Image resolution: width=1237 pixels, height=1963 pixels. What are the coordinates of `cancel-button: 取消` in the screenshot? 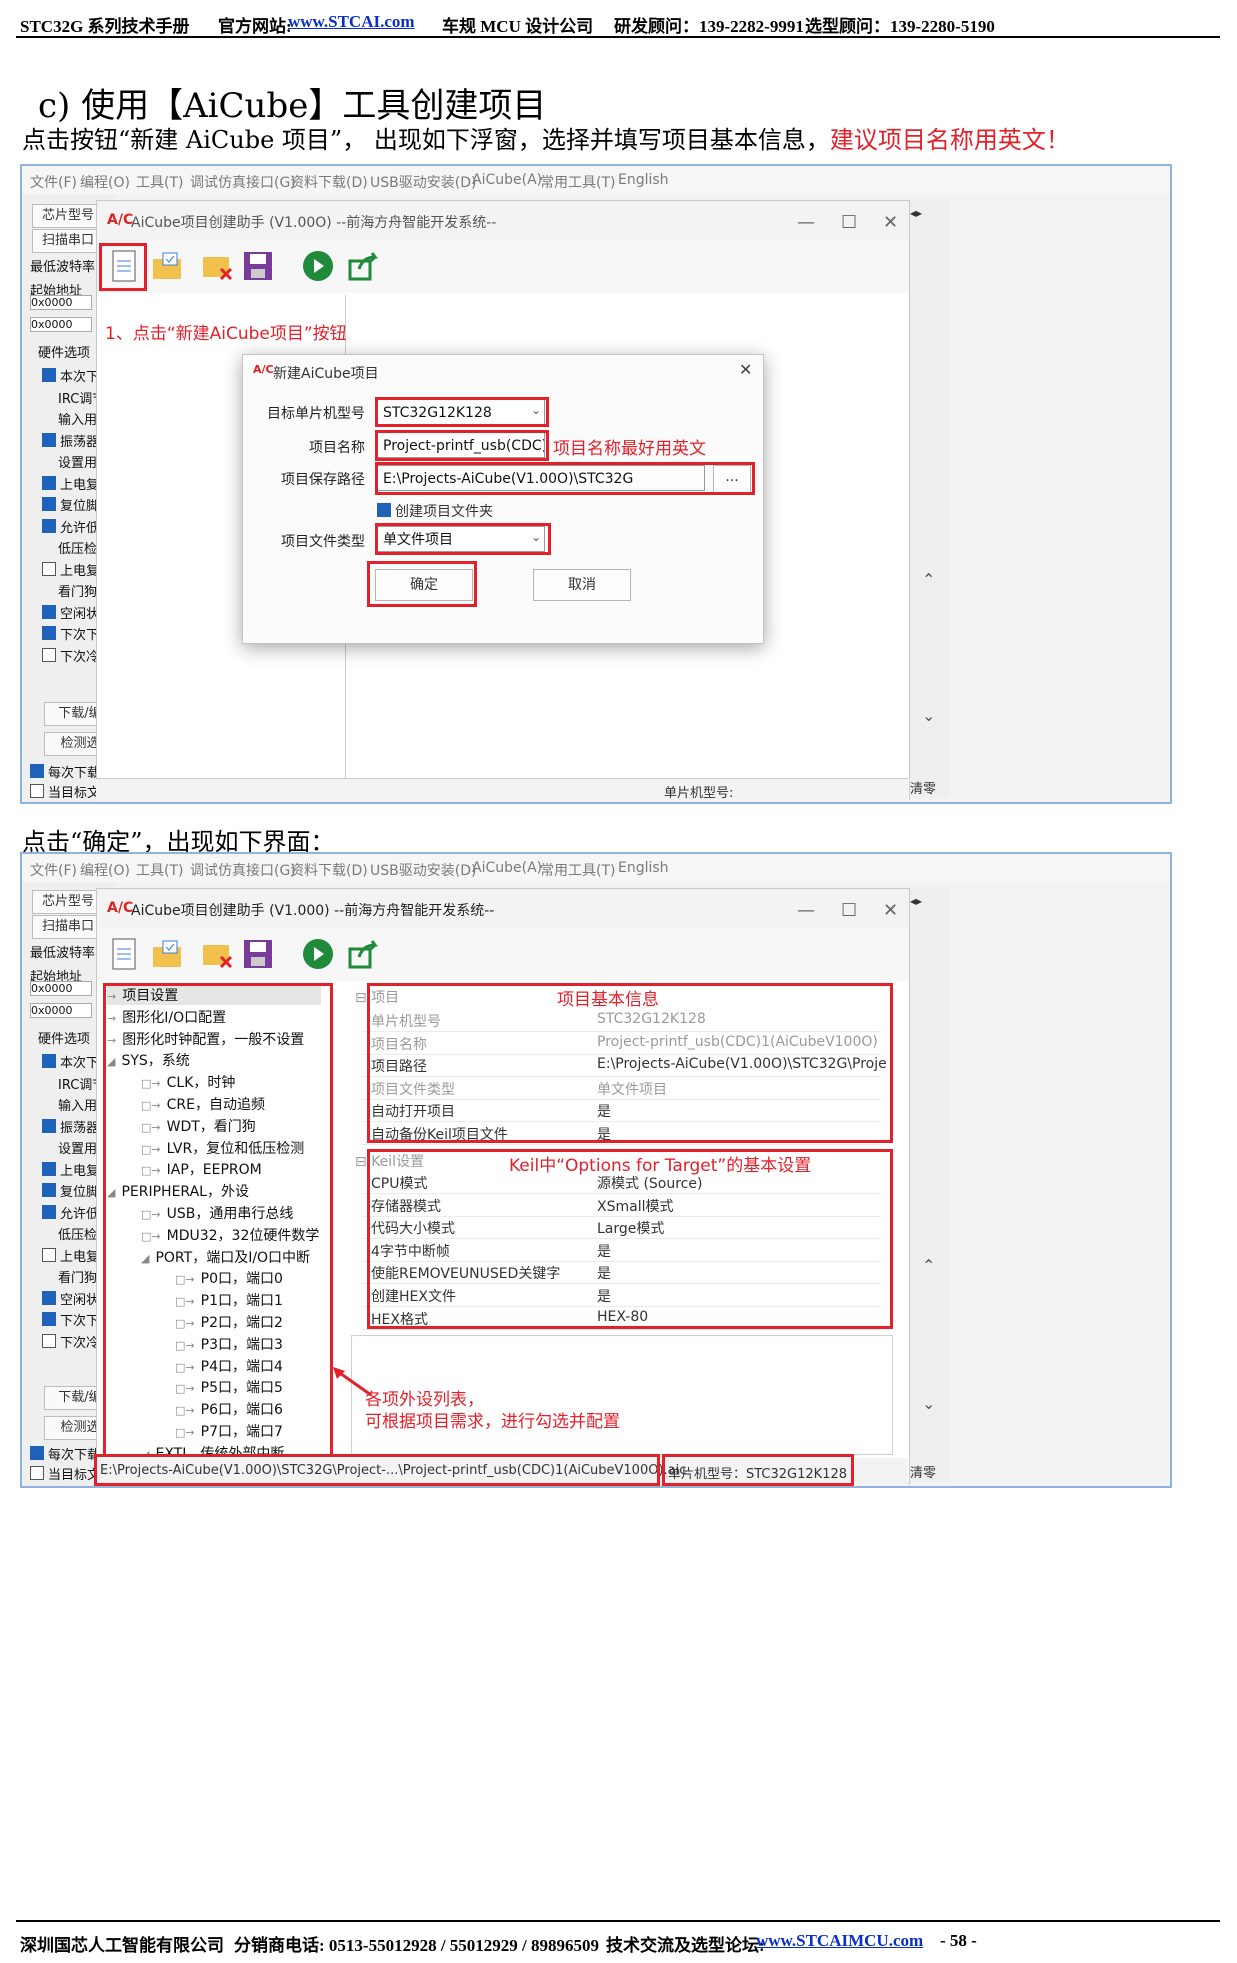 It's located at (582, 585).